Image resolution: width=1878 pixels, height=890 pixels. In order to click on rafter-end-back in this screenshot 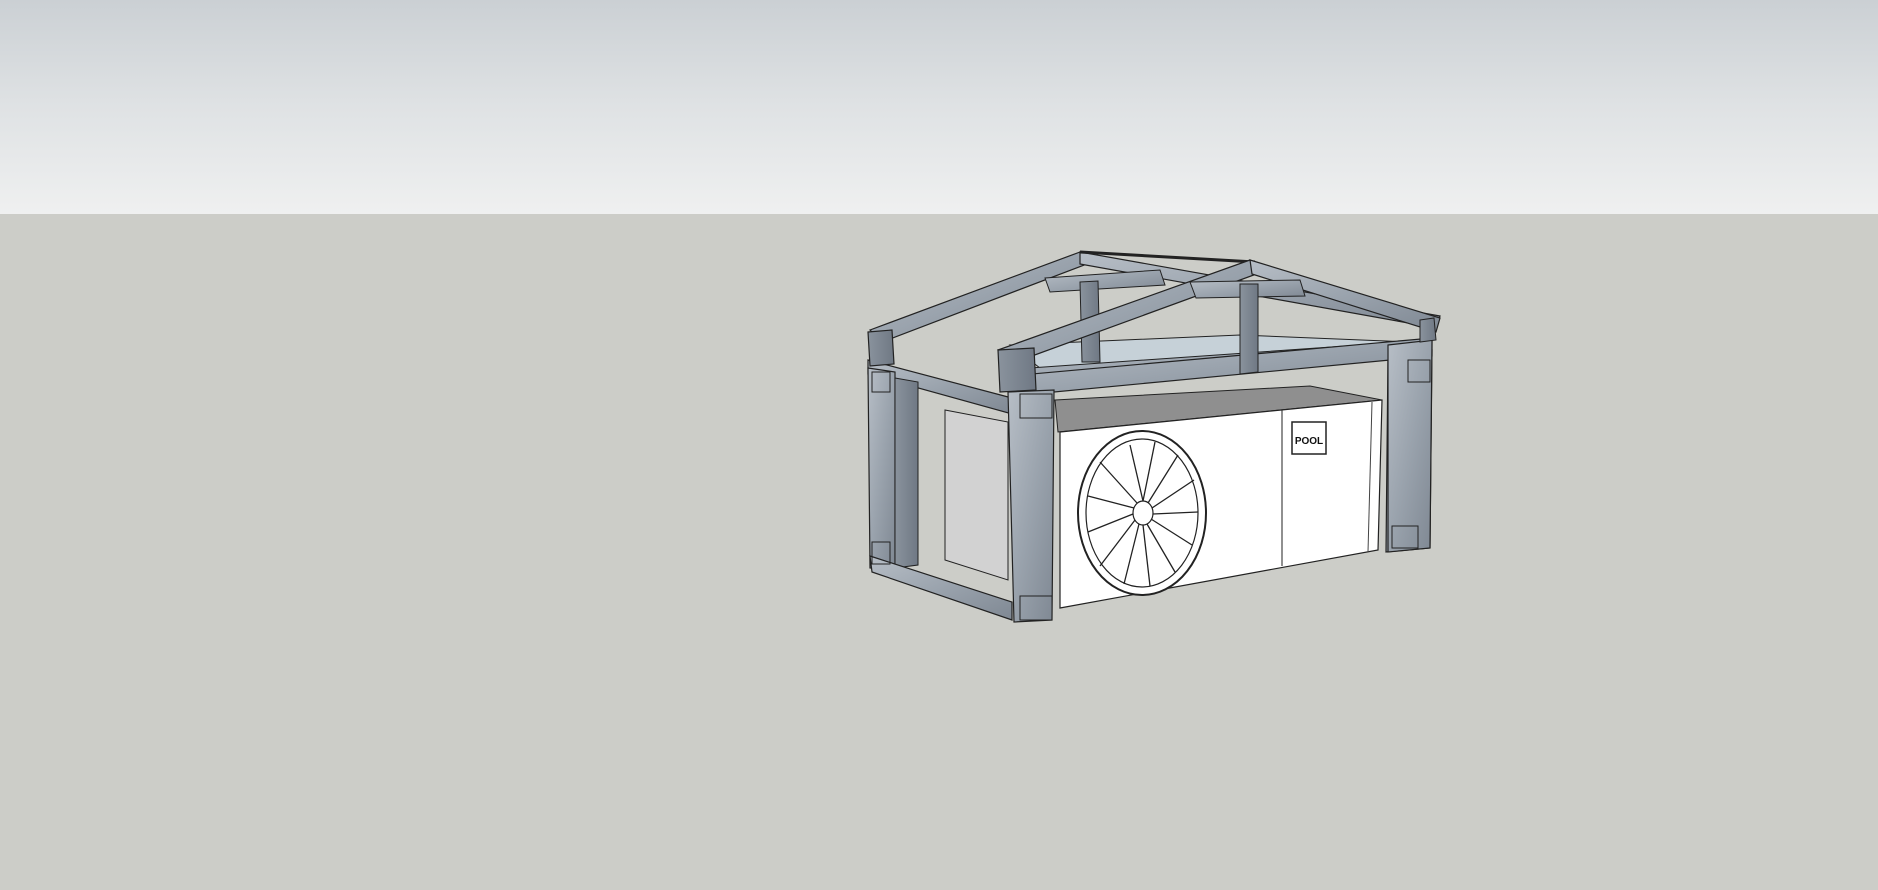, I will do `click(881, 348)`.